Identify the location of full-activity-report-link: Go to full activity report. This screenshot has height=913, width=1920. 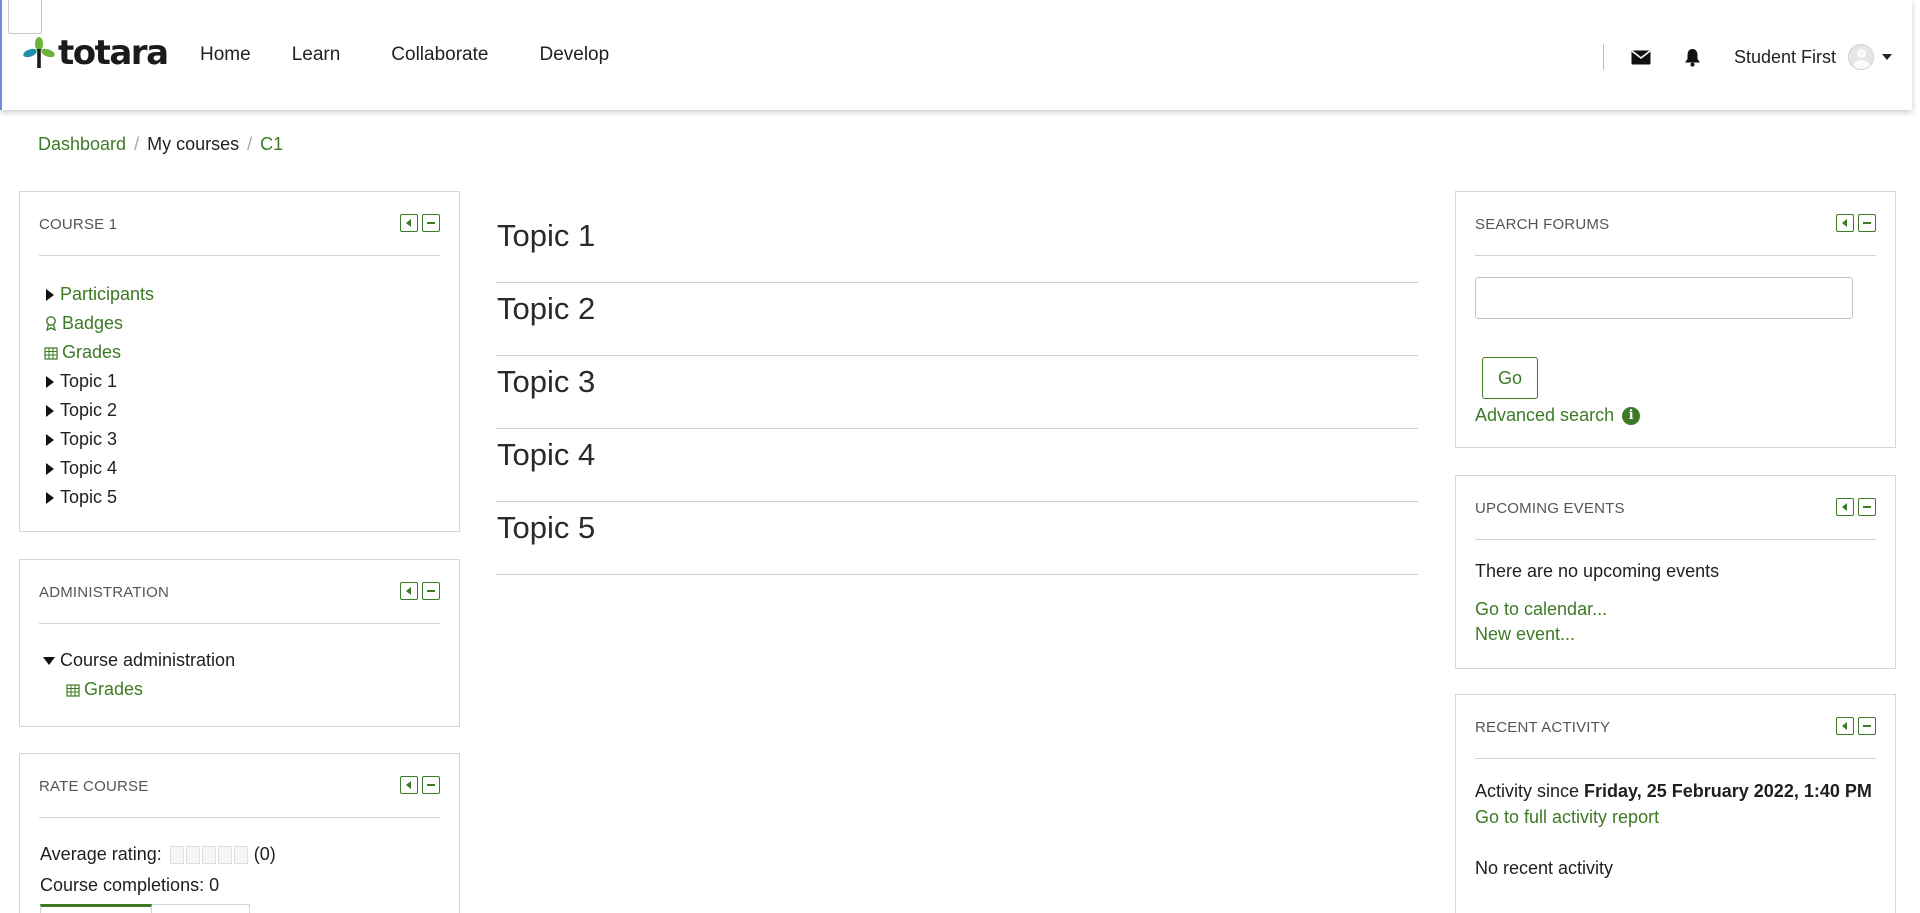
(1567, 817).